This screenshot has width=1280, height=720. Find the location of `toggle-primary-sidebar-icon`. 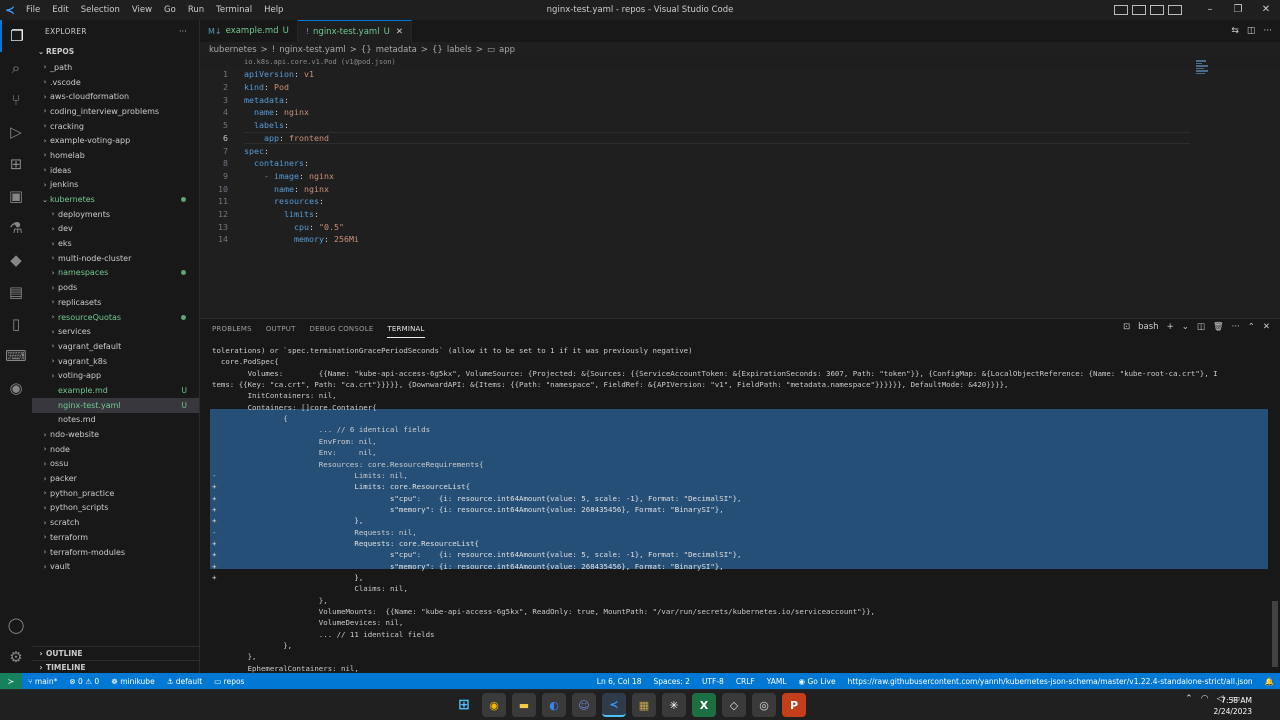

toggle-primary-sidebar-icon is located at coordinates (1121, 10).